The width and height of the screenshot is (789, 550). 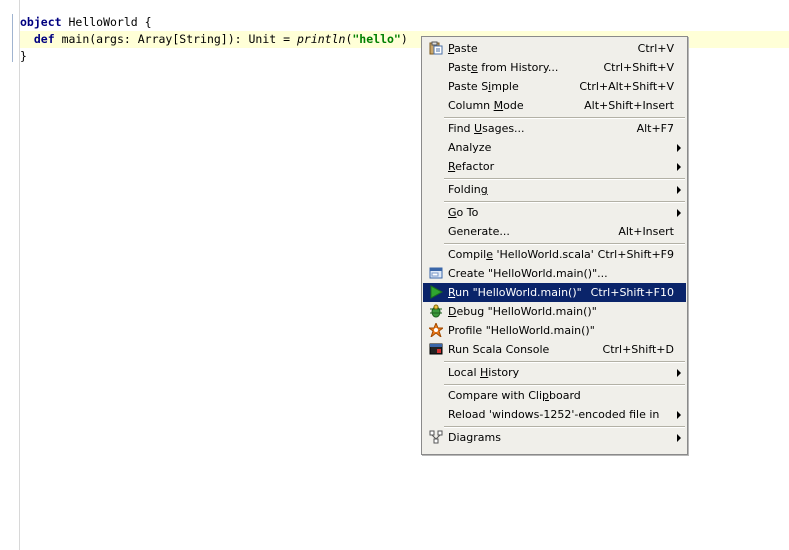 What do you see at coordinates (436, 437) in the screenshot?
I see `diagrams-icon` at bounding box center [436, 437].